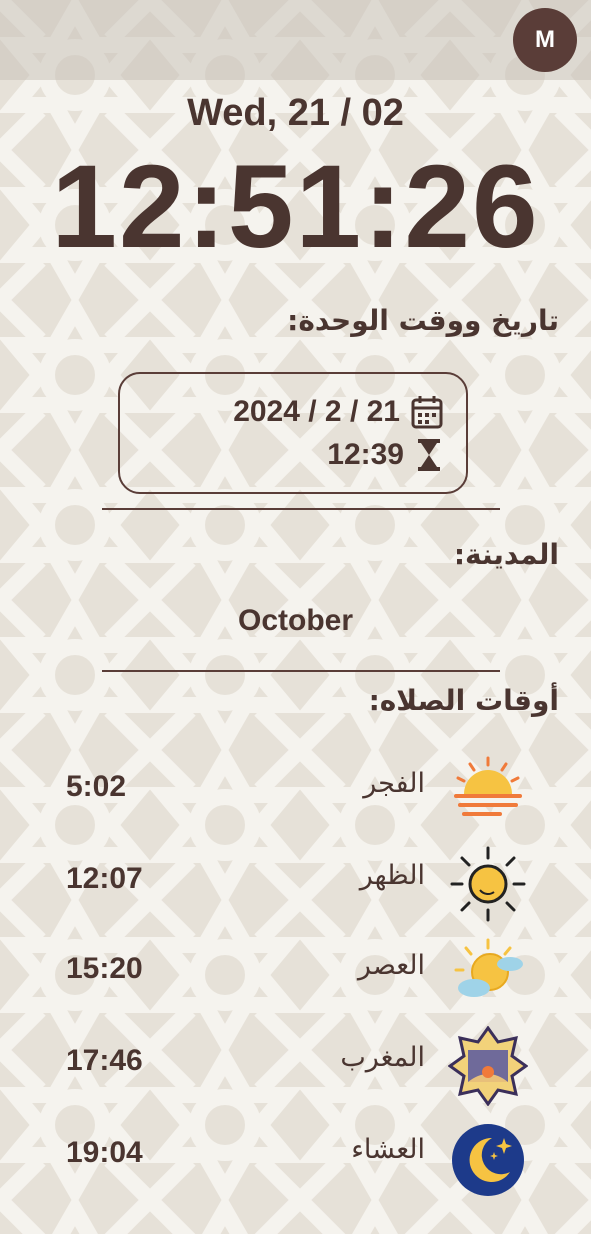 This screenshot has height=1234, width=591. I want to click on hourglass-icon, so click(429, 455).